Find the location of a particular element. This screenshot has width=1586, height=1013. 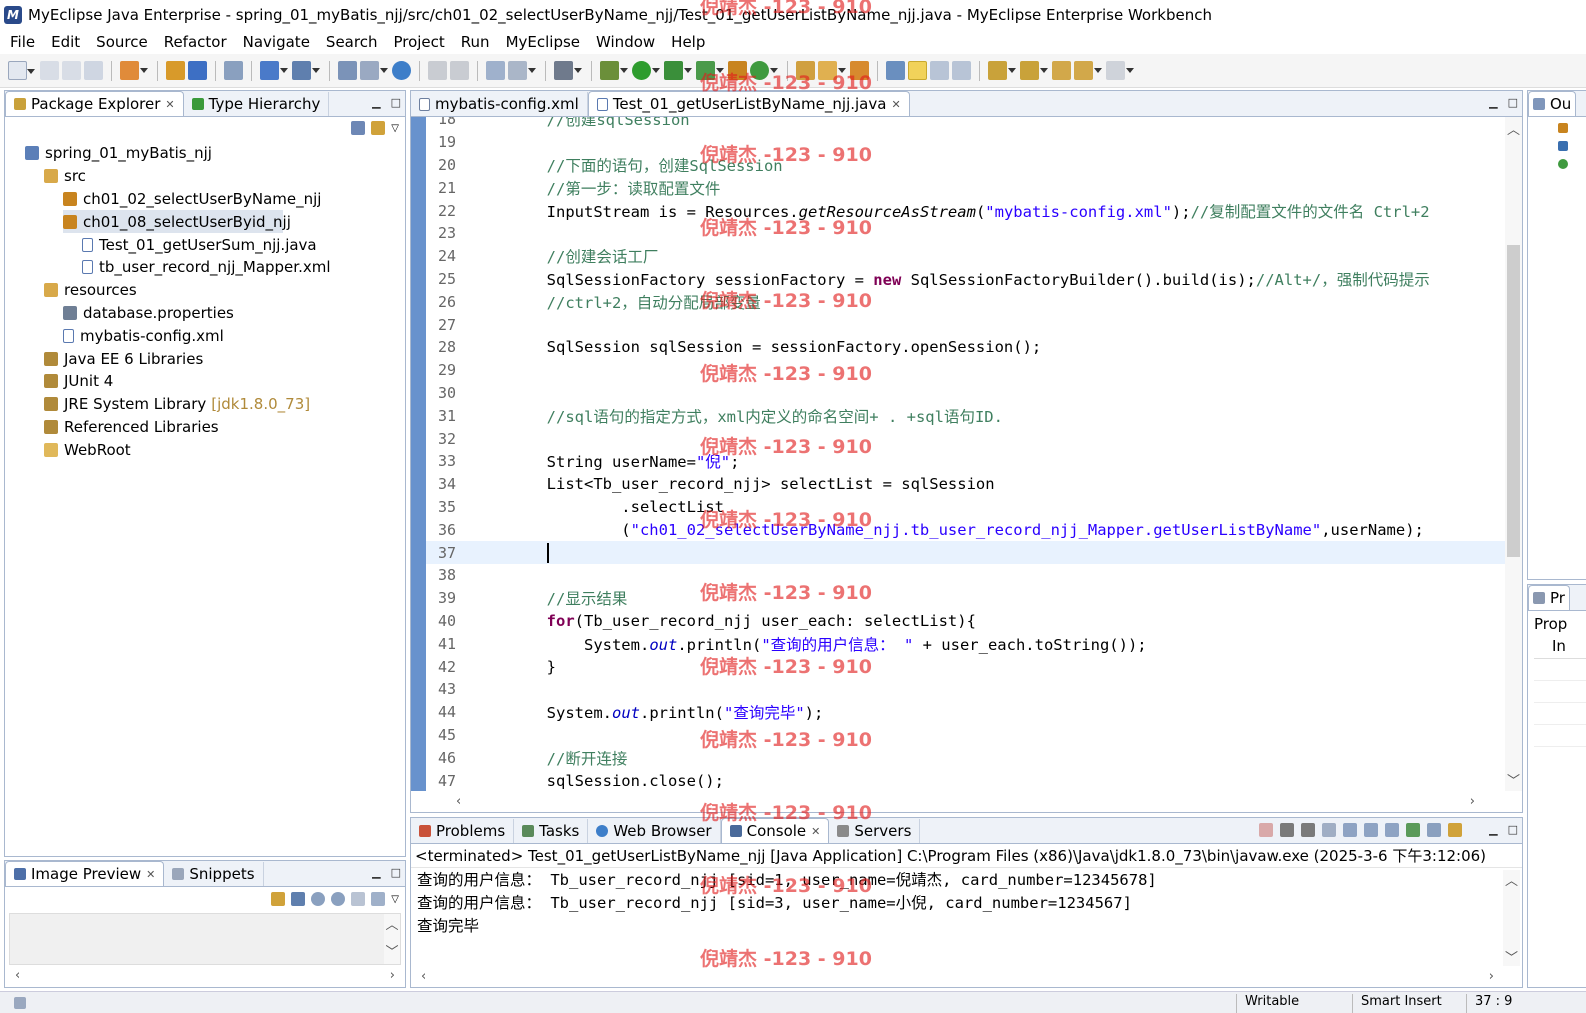

import-icon is located at coordinates (1563, 146).